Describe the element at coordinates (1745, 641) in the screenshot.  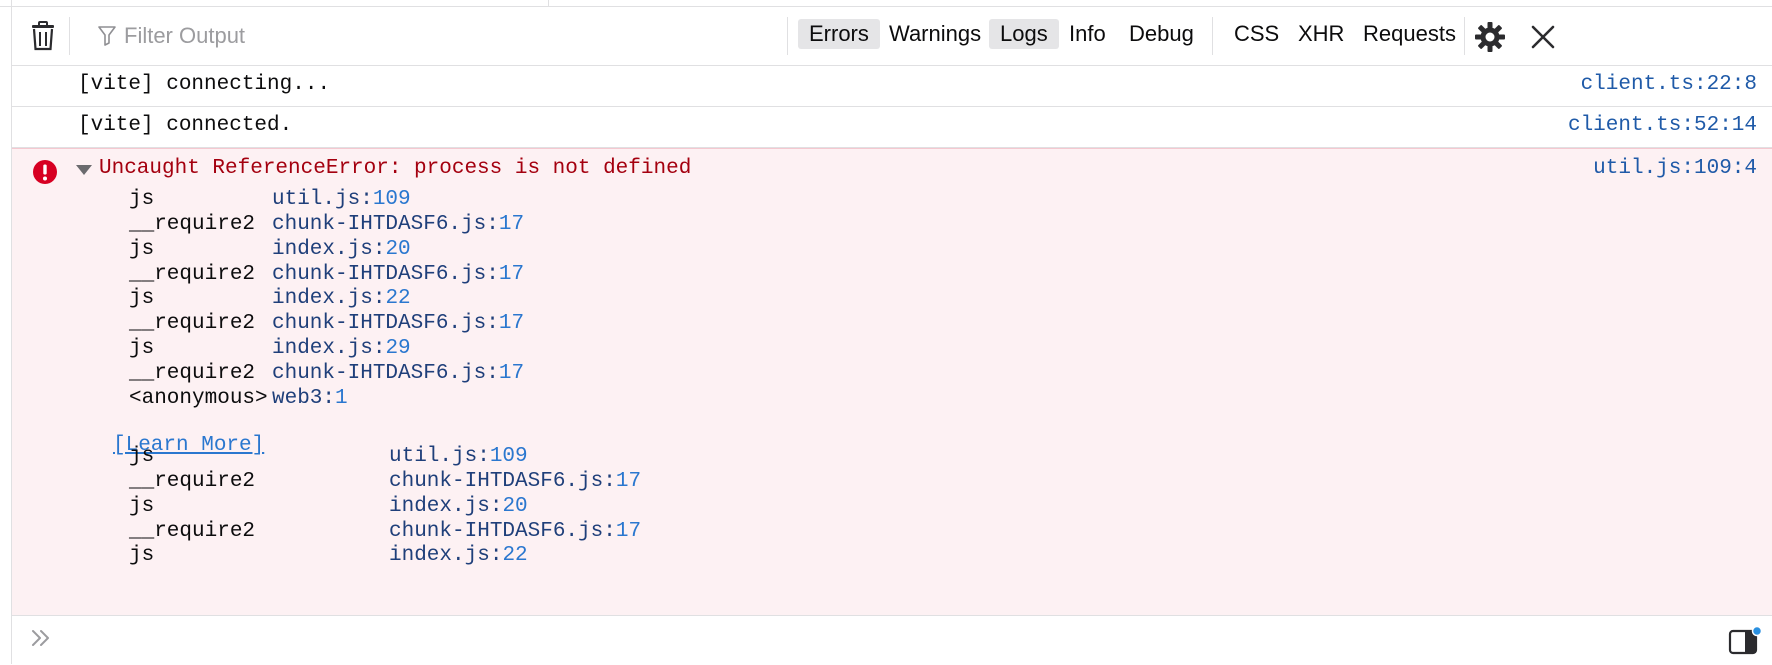
I see `sidebar-toggle-icon` at that location.